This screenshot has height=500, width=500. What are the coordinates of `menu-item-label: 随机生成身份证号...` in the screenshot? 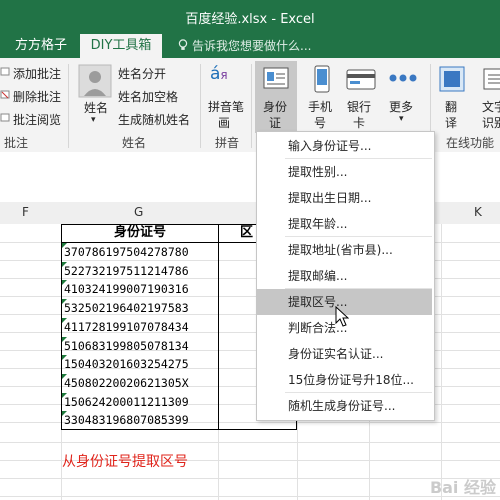 It's located at (342, 406).